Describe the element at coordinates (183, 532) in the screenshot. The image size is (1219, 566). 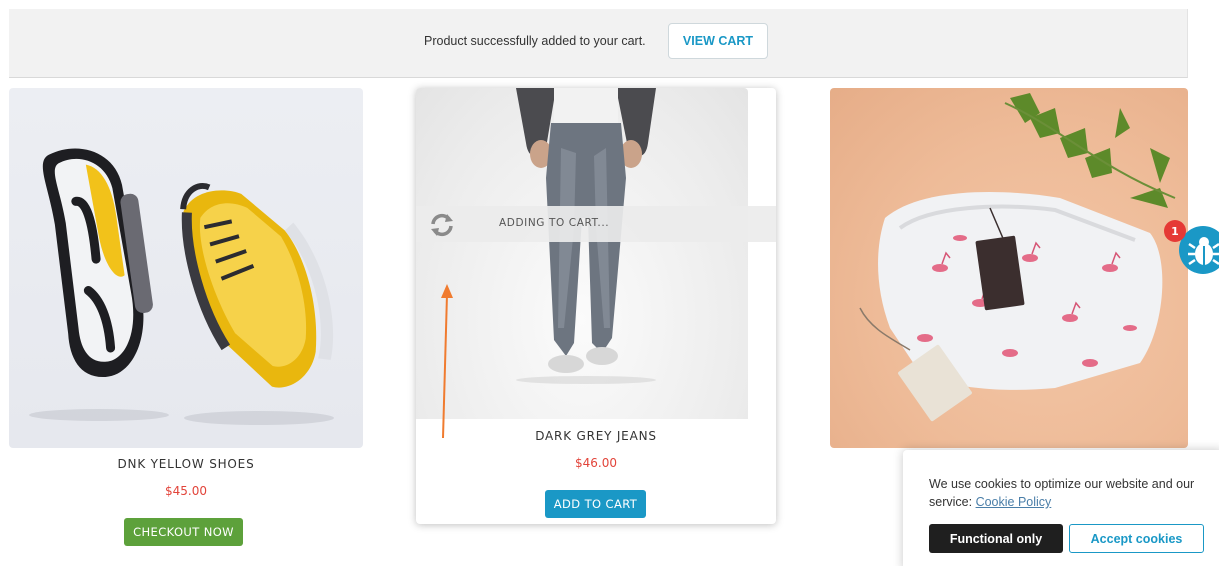
I see `checkout-now-button: CHECKOUT NOW` at that location.